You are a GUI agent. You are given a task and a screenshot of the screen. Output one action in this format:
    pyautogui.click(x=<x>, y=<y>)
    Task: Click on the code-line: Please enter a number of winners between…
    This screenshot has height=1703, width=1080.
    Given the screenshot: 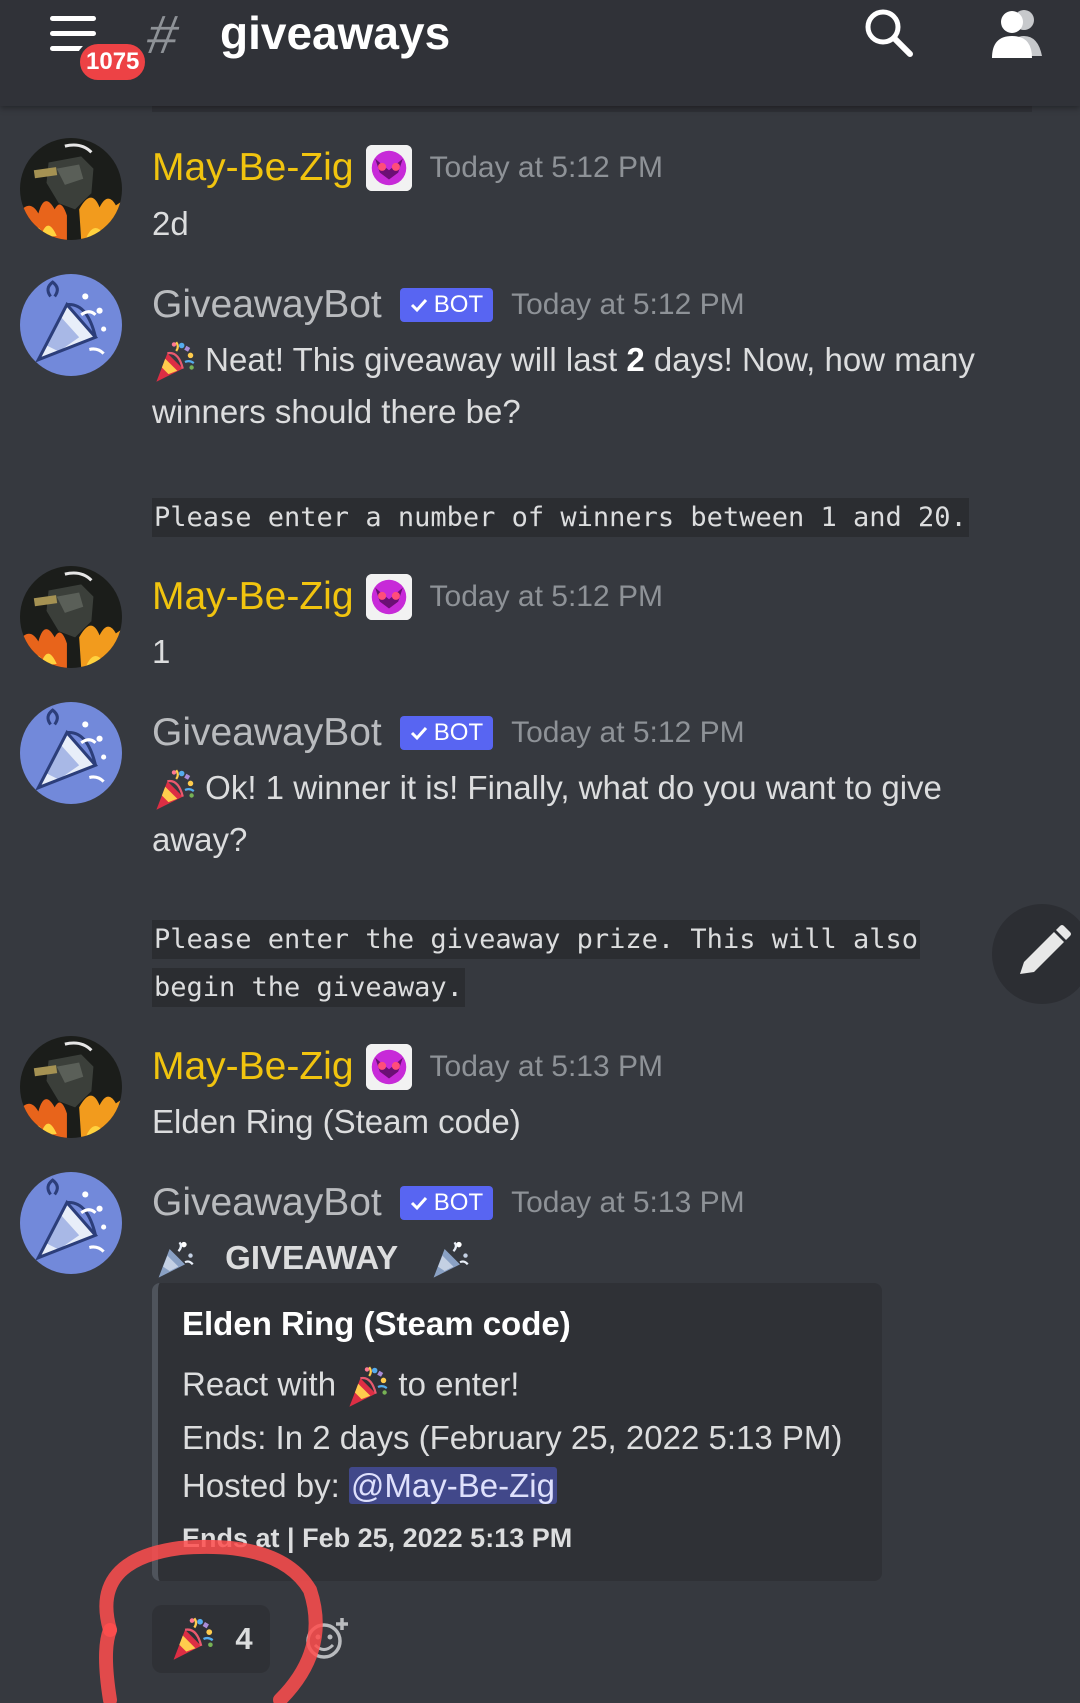 What is the action you would take?
    pyautogui.click(x=560, y=517)
    